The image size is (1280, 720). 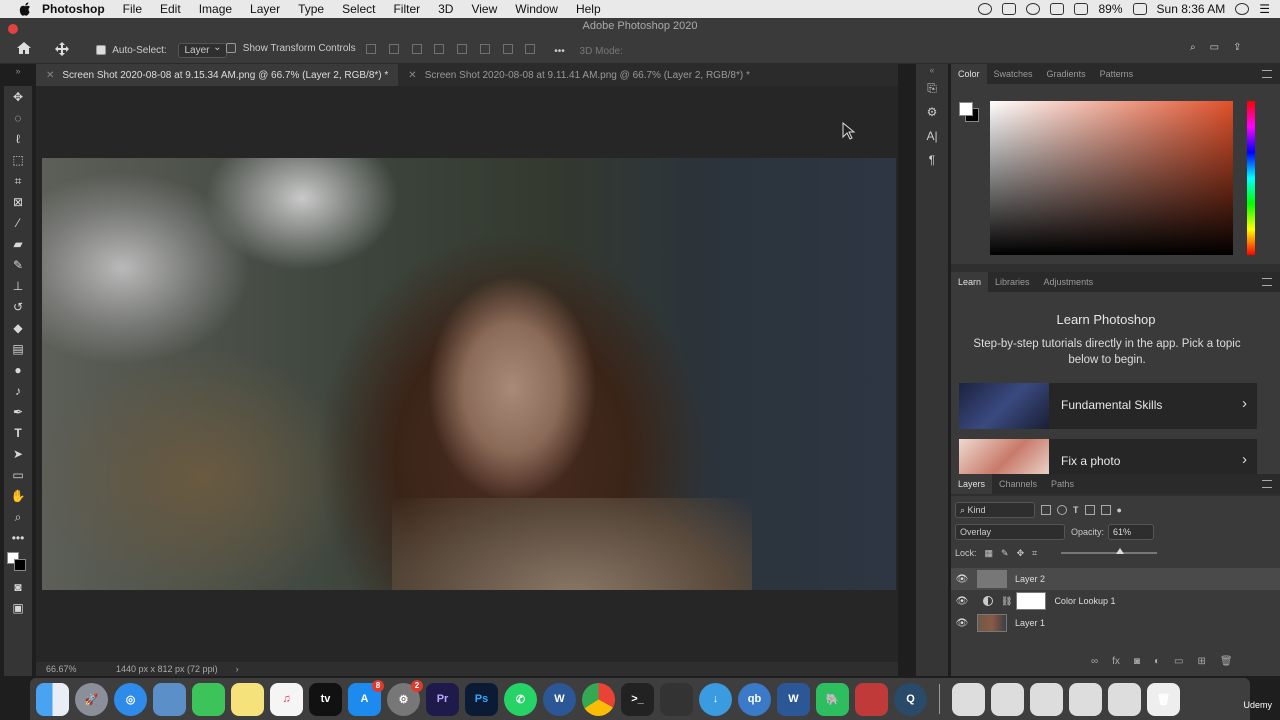 What do you see at coordinates (101, 50) in the screenshot?
I see `auto-select-checkbox` at bounding box center [101, 50].